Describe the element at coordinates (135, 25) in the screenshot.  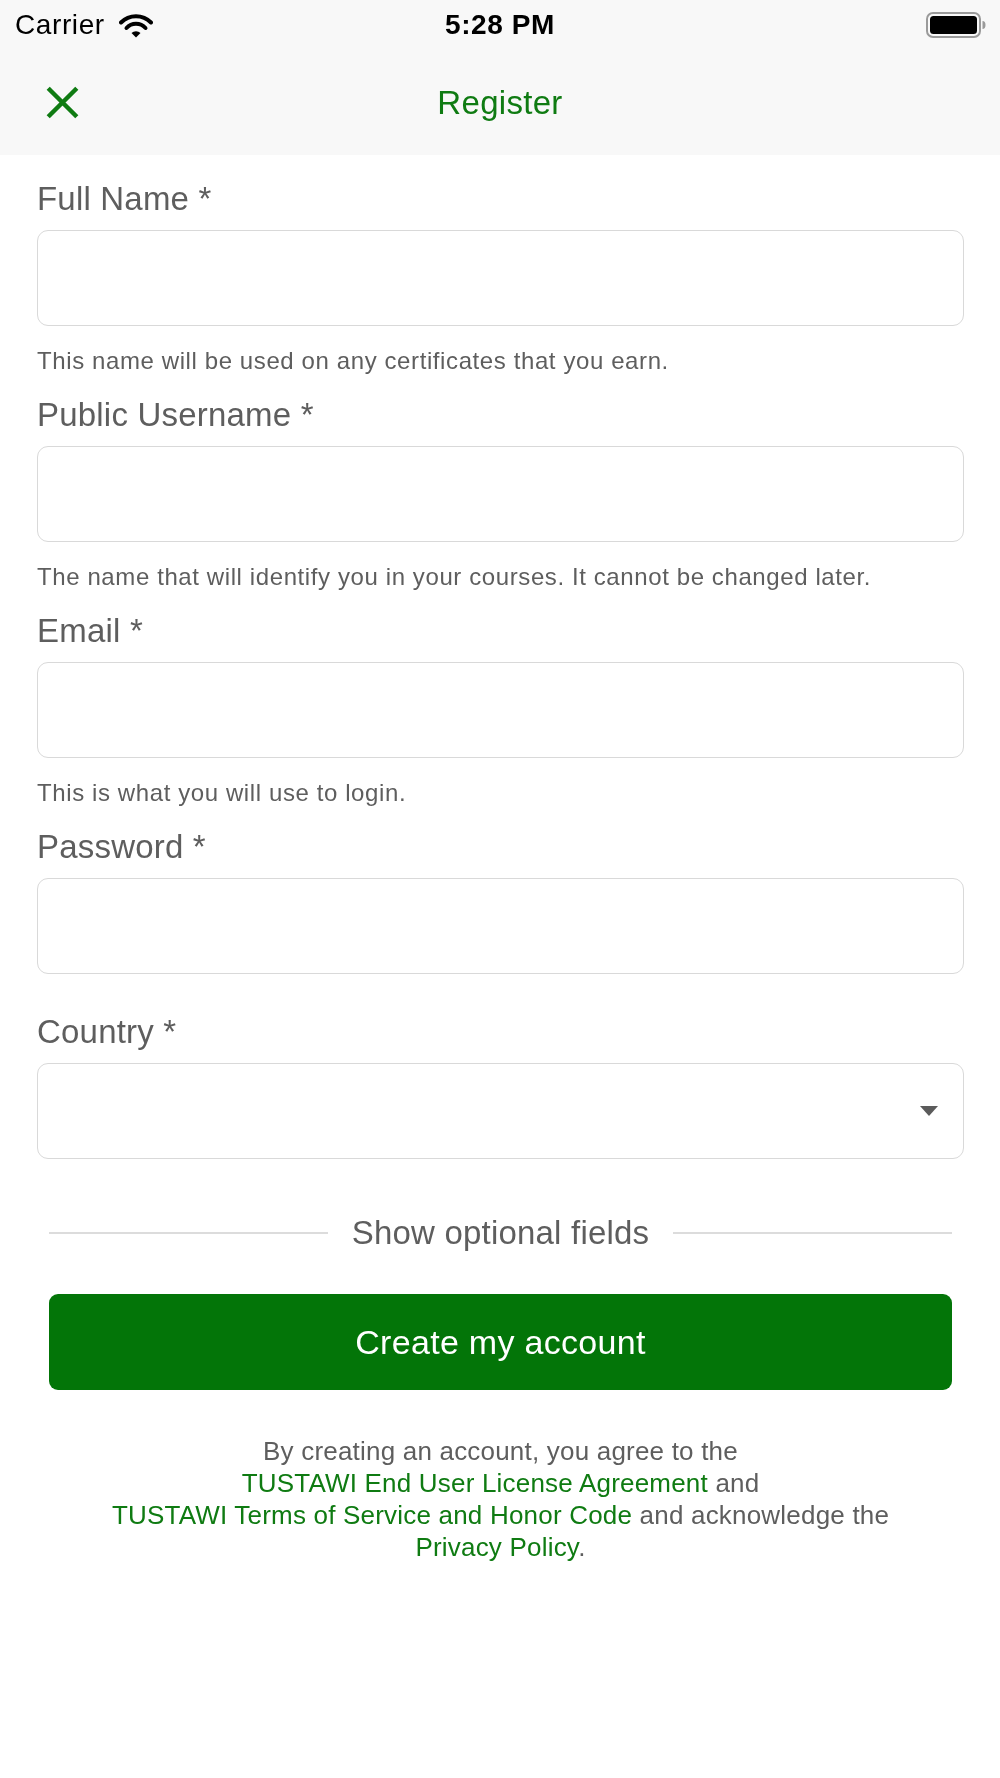
I see `wifi-icon` at that location.